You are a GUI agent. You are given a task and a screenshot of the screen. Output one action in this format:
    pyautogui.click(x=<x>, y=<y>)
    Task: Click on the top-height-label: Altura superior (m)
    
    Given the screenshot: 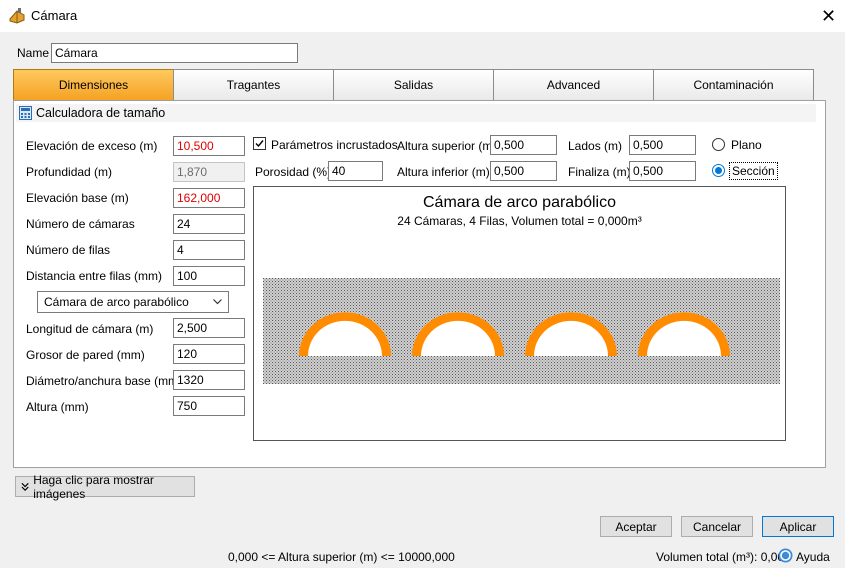 What is the action you would take?
    pyautogui.click(x=447, y=146)
    